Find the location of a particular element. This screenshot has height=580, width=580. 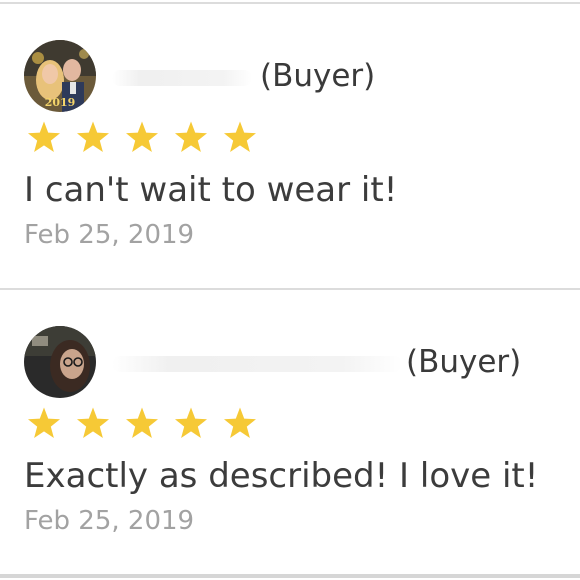

review-text: I can't wait to wear it! is located at coordinates (211, 190).